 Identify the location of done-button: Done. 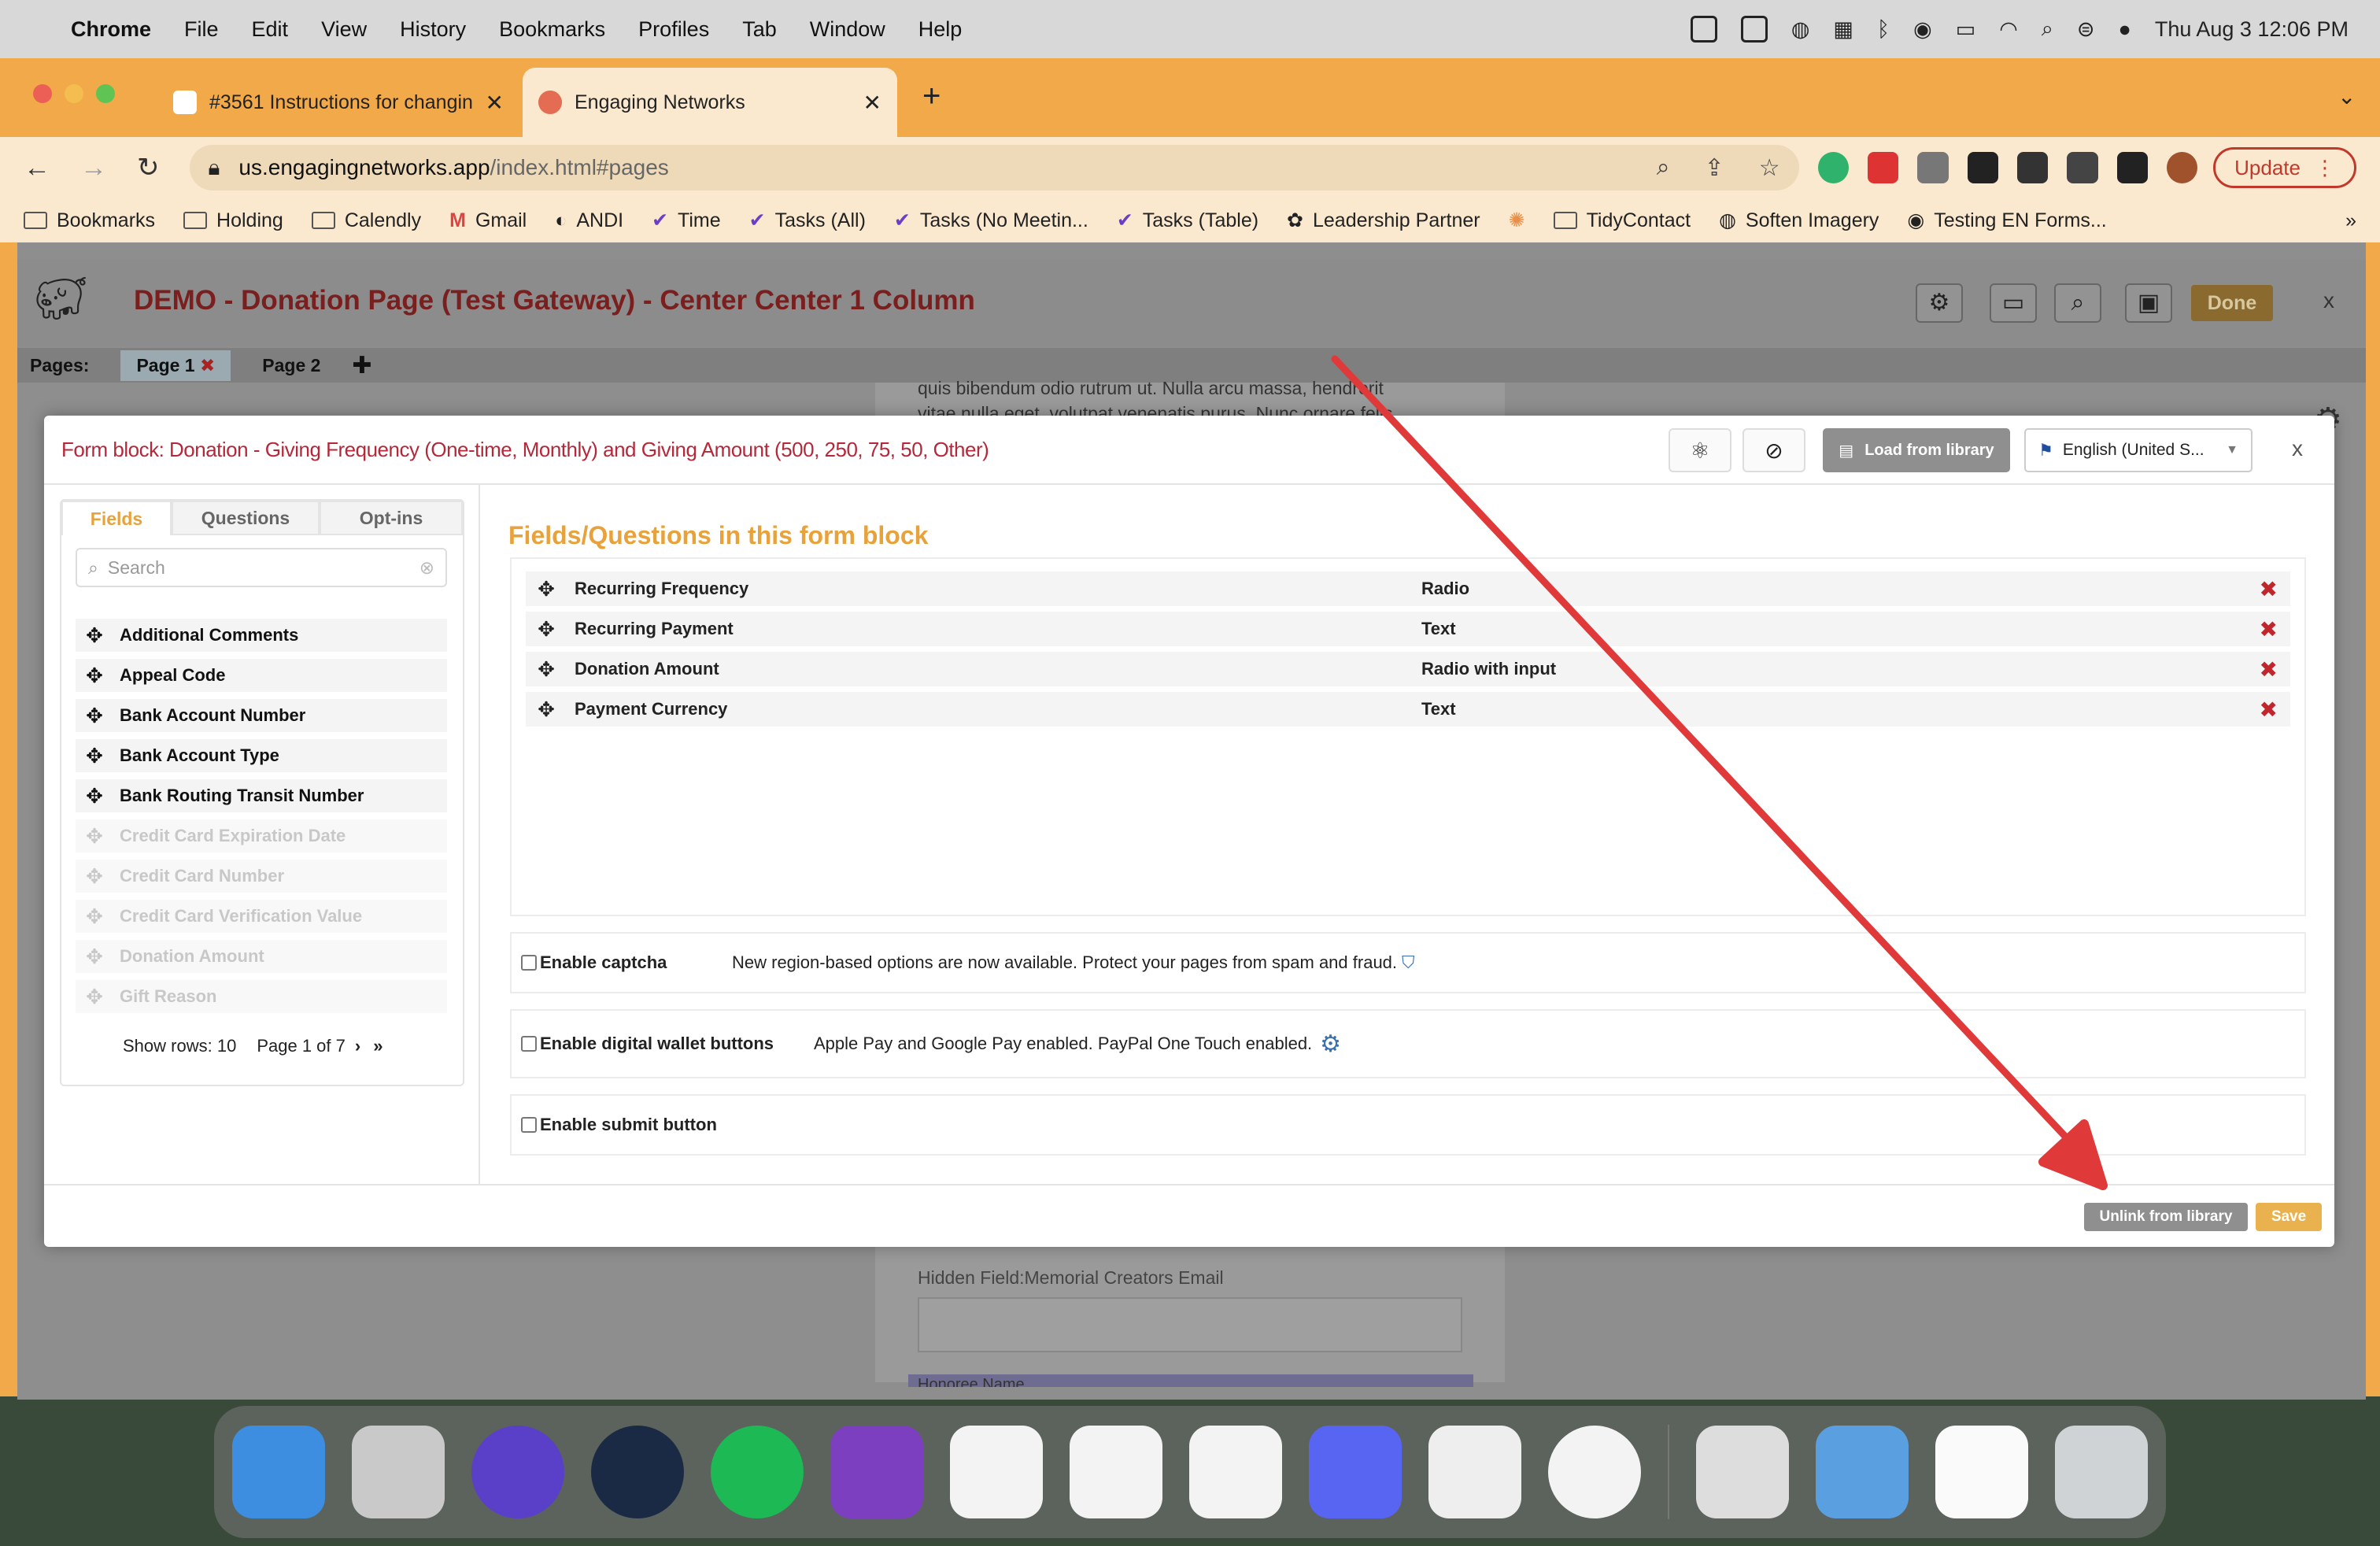
(2232, 303).